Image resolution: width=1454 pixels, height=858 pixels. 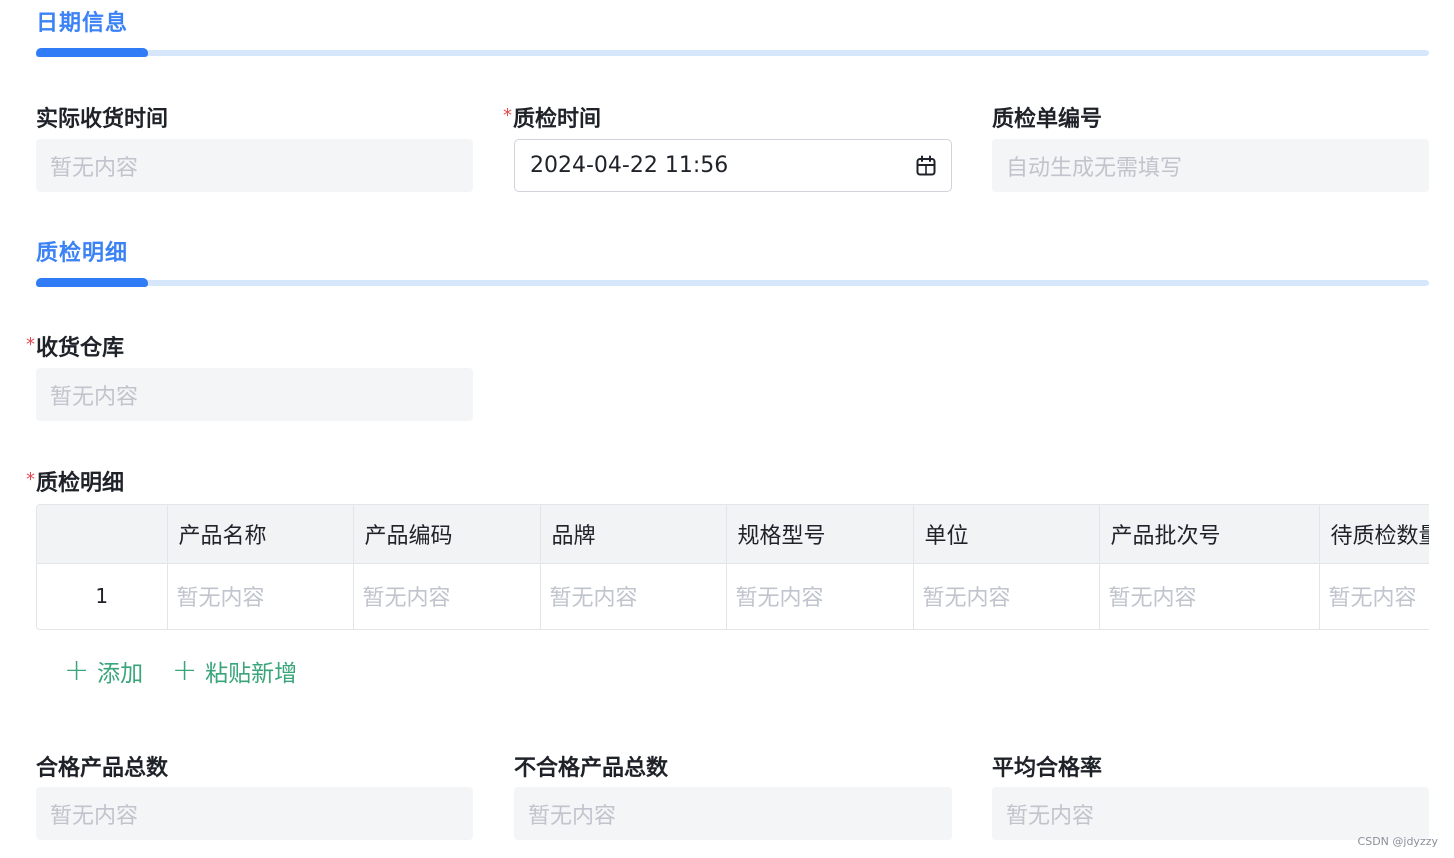 I want to click on pass-rate-field: 暂无内容, so click(x=1210, y=813).